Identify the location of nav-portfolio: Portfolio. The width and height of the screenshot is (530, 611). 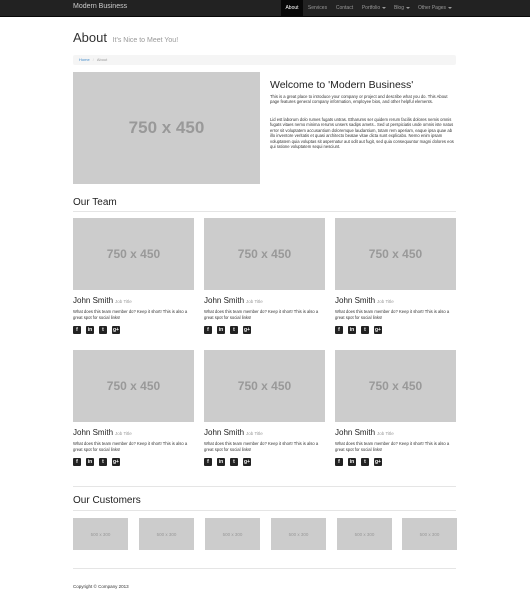
(374, 8).